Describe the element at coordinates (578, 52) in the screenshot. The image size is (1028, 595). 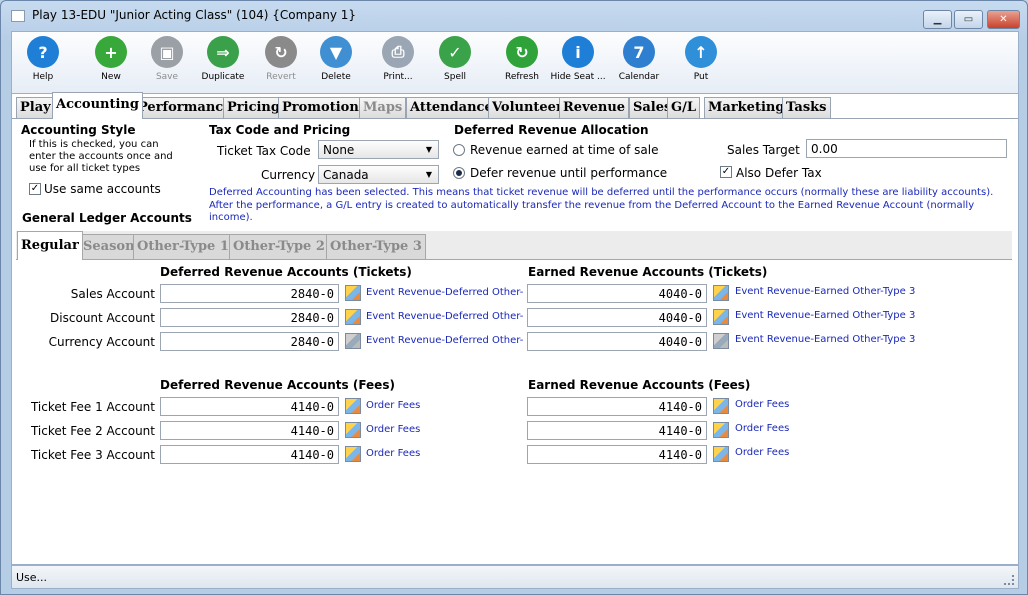
I see `info-icon: i` at that location.